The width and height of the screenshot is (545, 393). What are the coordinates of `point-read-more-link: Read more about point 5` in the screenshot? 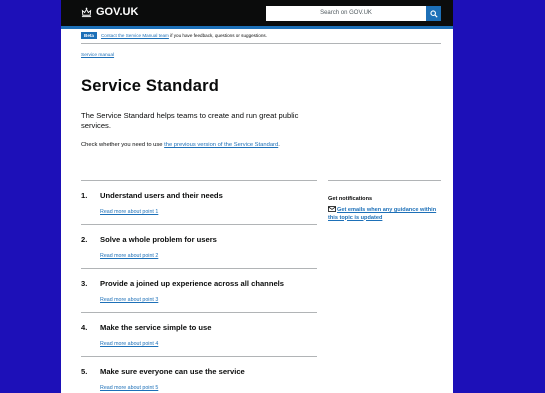 It's located at (129, 388).